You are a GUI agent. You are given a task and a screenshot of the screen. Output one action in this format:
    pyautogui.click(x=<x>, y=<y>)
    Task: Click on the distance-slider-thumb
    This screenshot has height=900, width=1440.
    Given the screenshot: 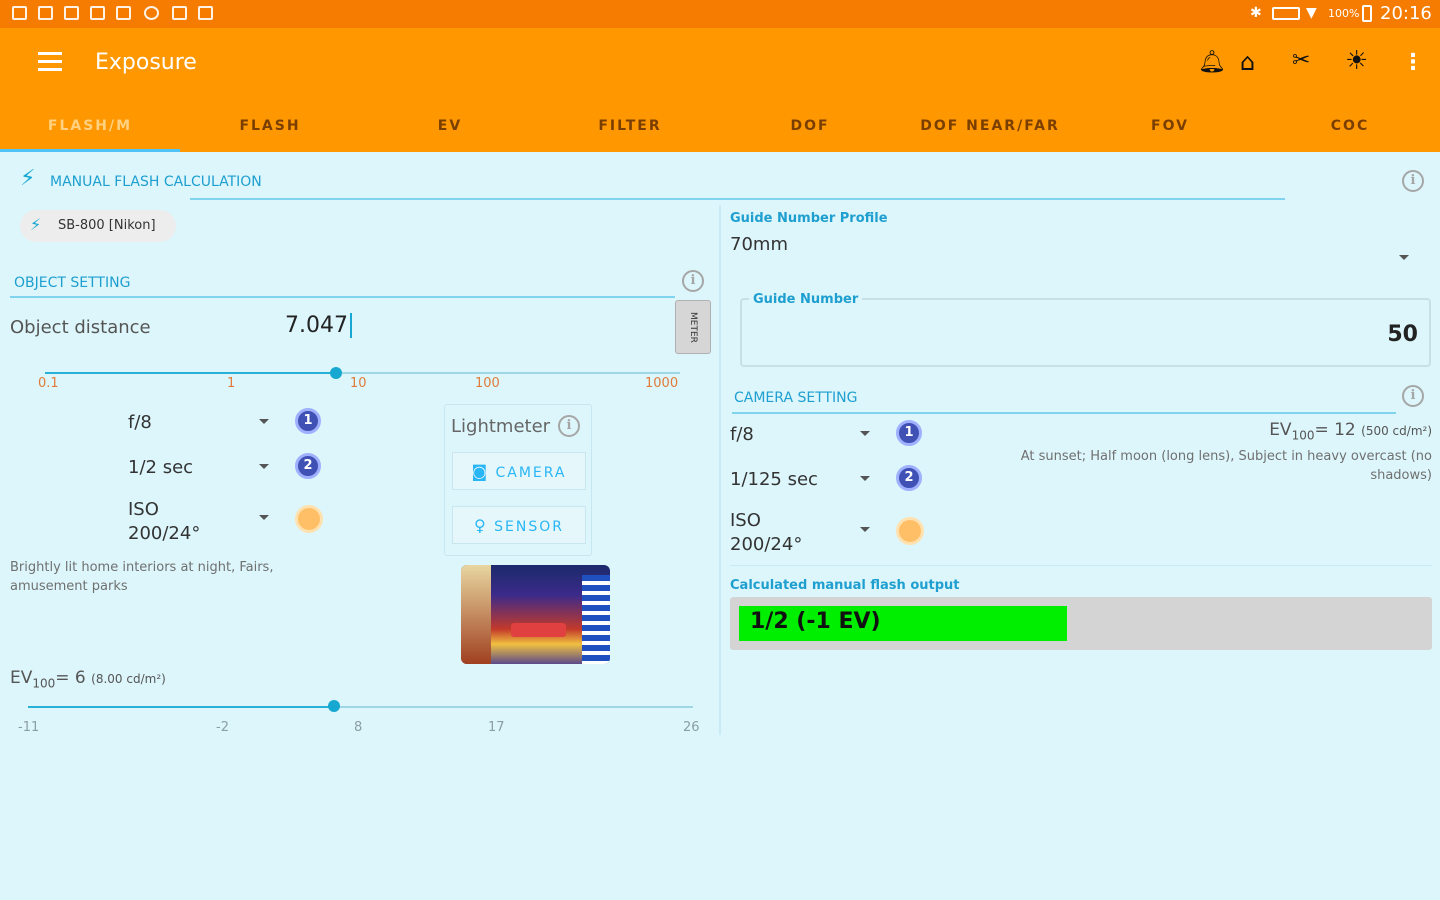 What is the action you would take?
    pyautogui.click(x=336, y=373)
    